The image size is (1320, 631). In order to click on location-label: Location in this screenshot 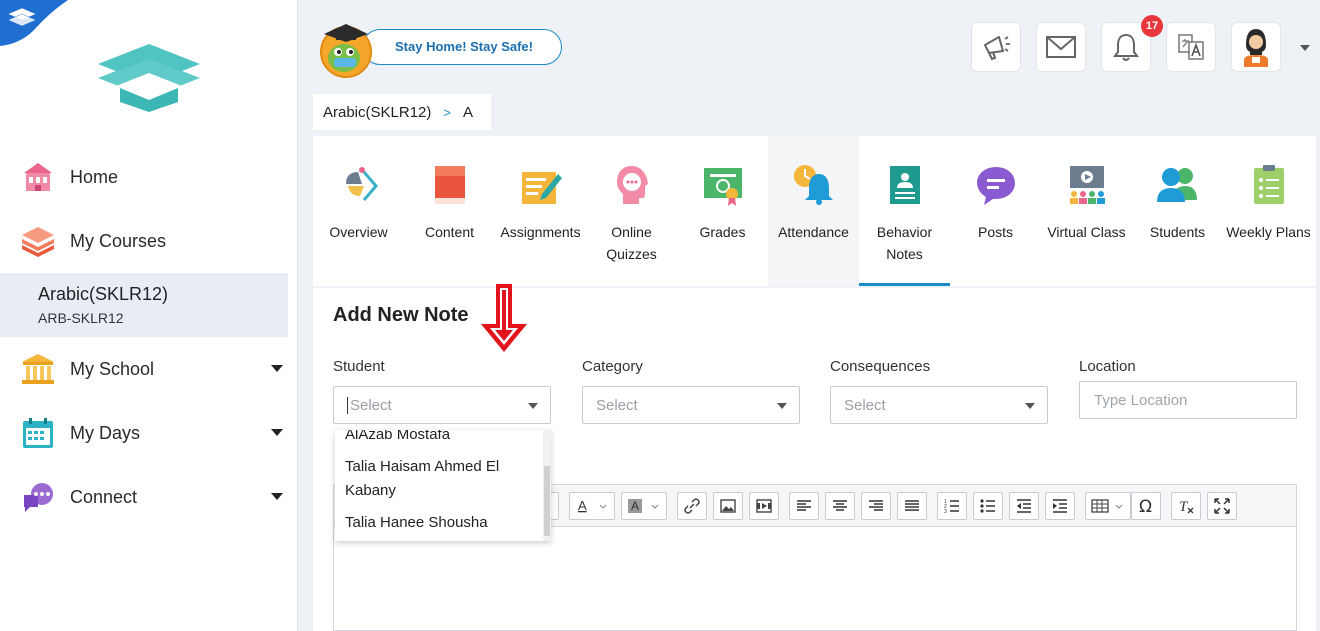, I will do `click(1107, 366)`.